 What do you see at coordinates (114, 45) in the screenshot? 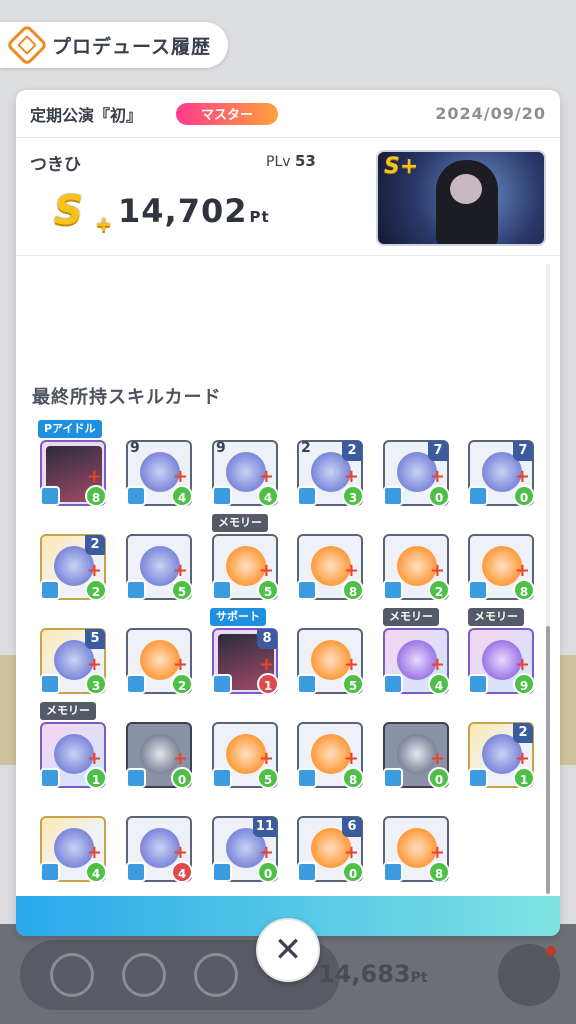
I see `screen-header: プロデュース履歴` at bounding box center [114, 45].